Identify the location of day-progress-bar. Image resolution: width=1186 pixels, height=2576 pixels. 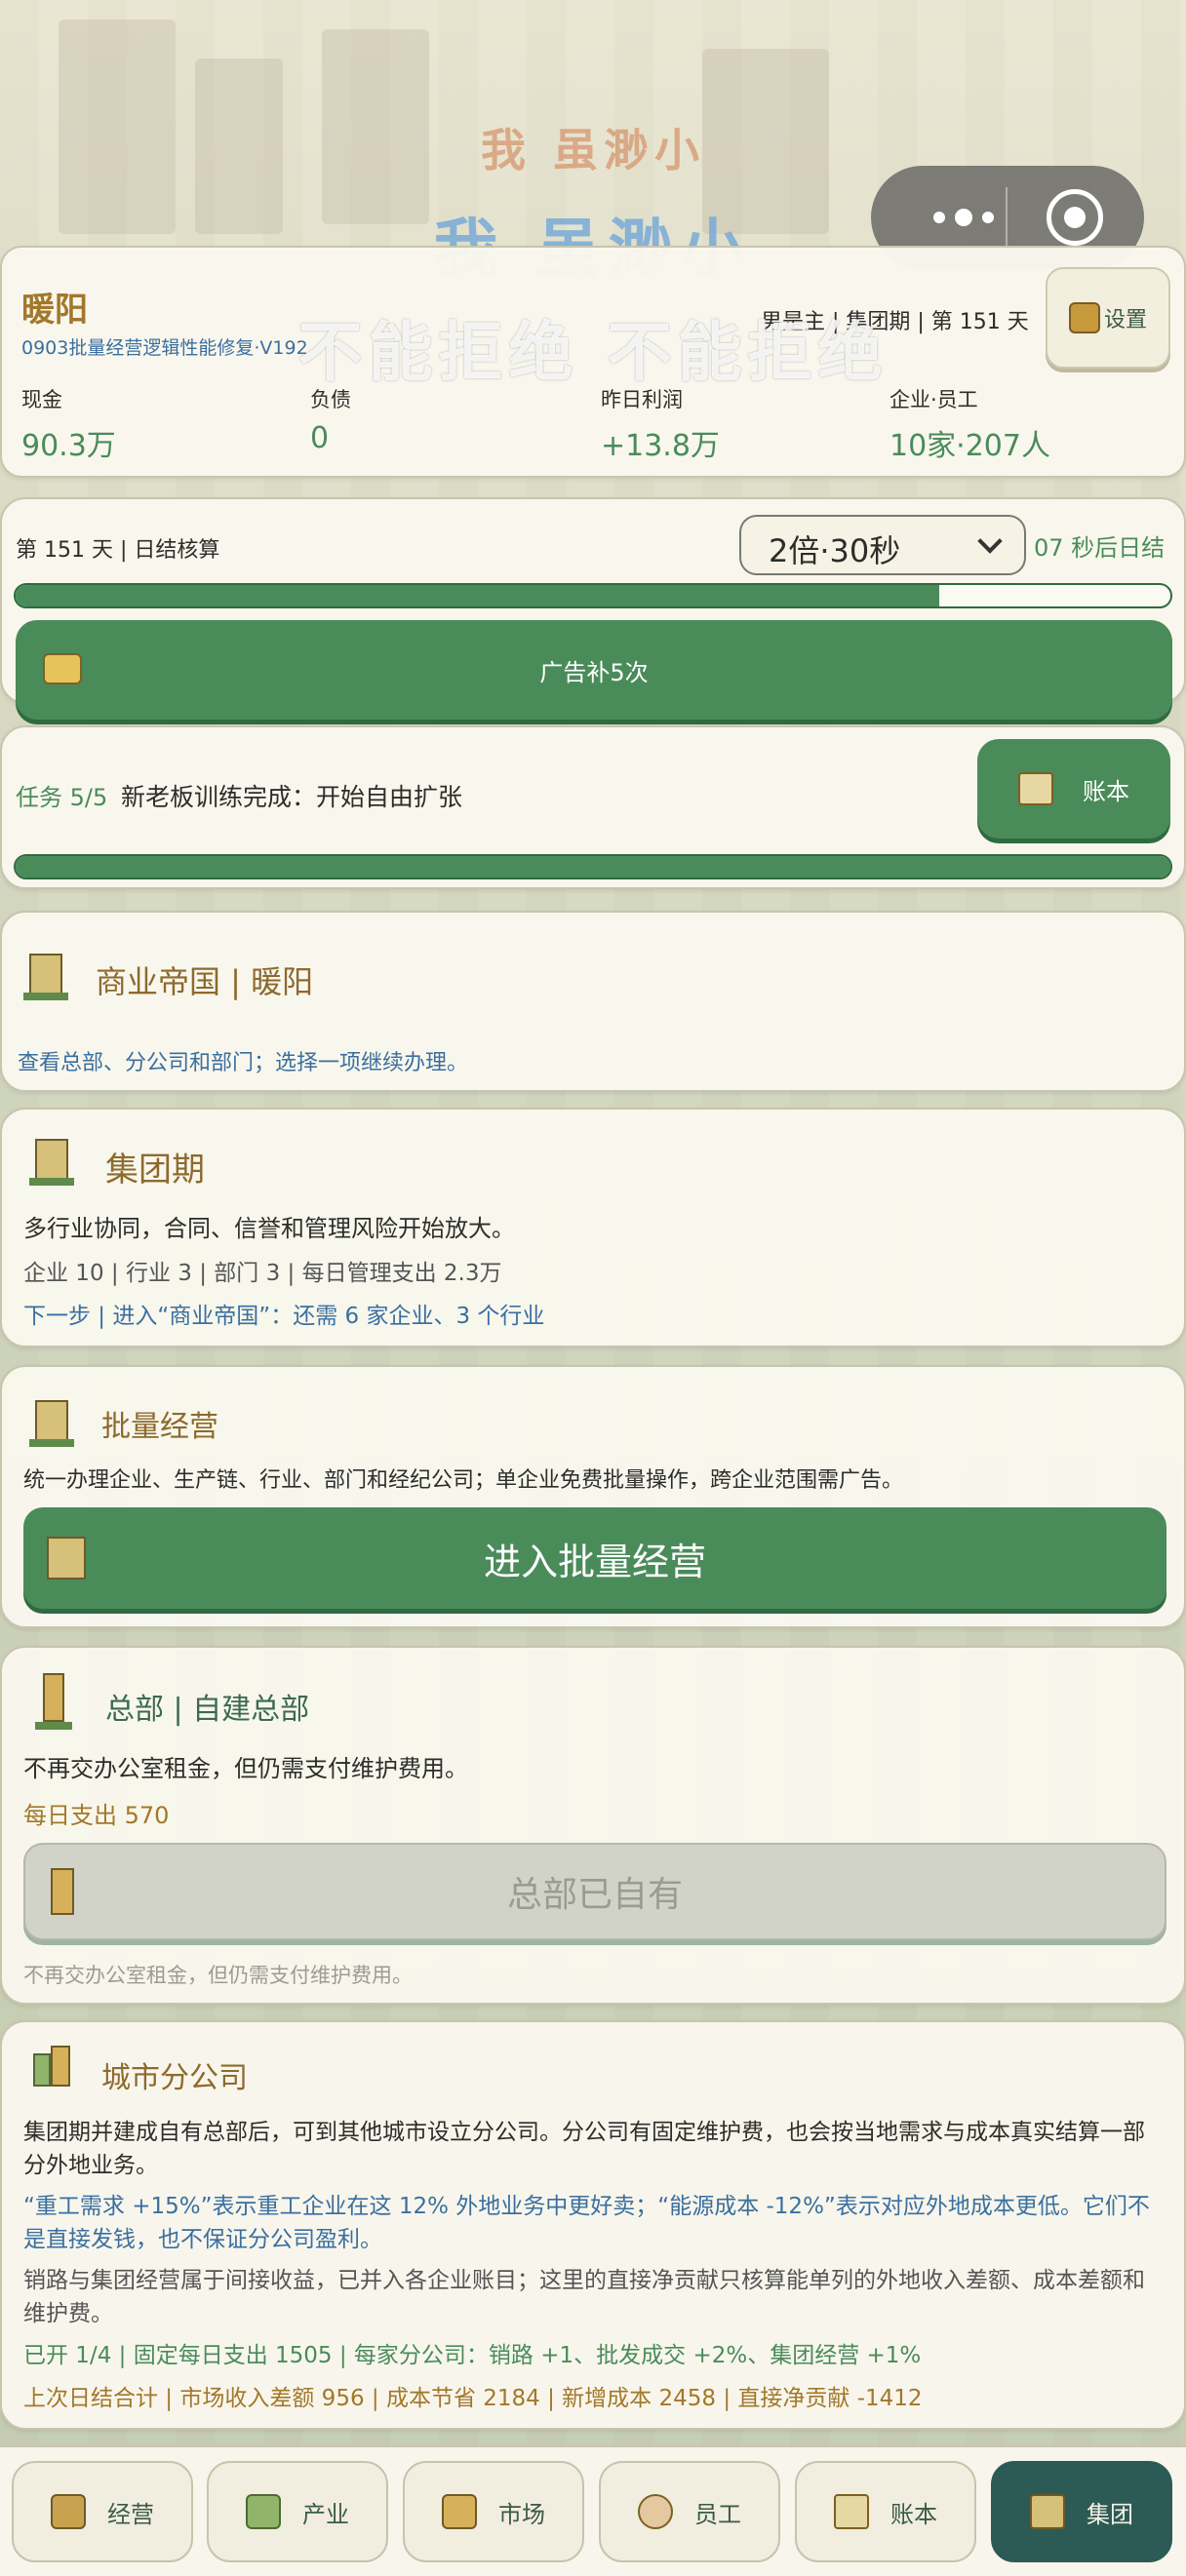
(593, 595).